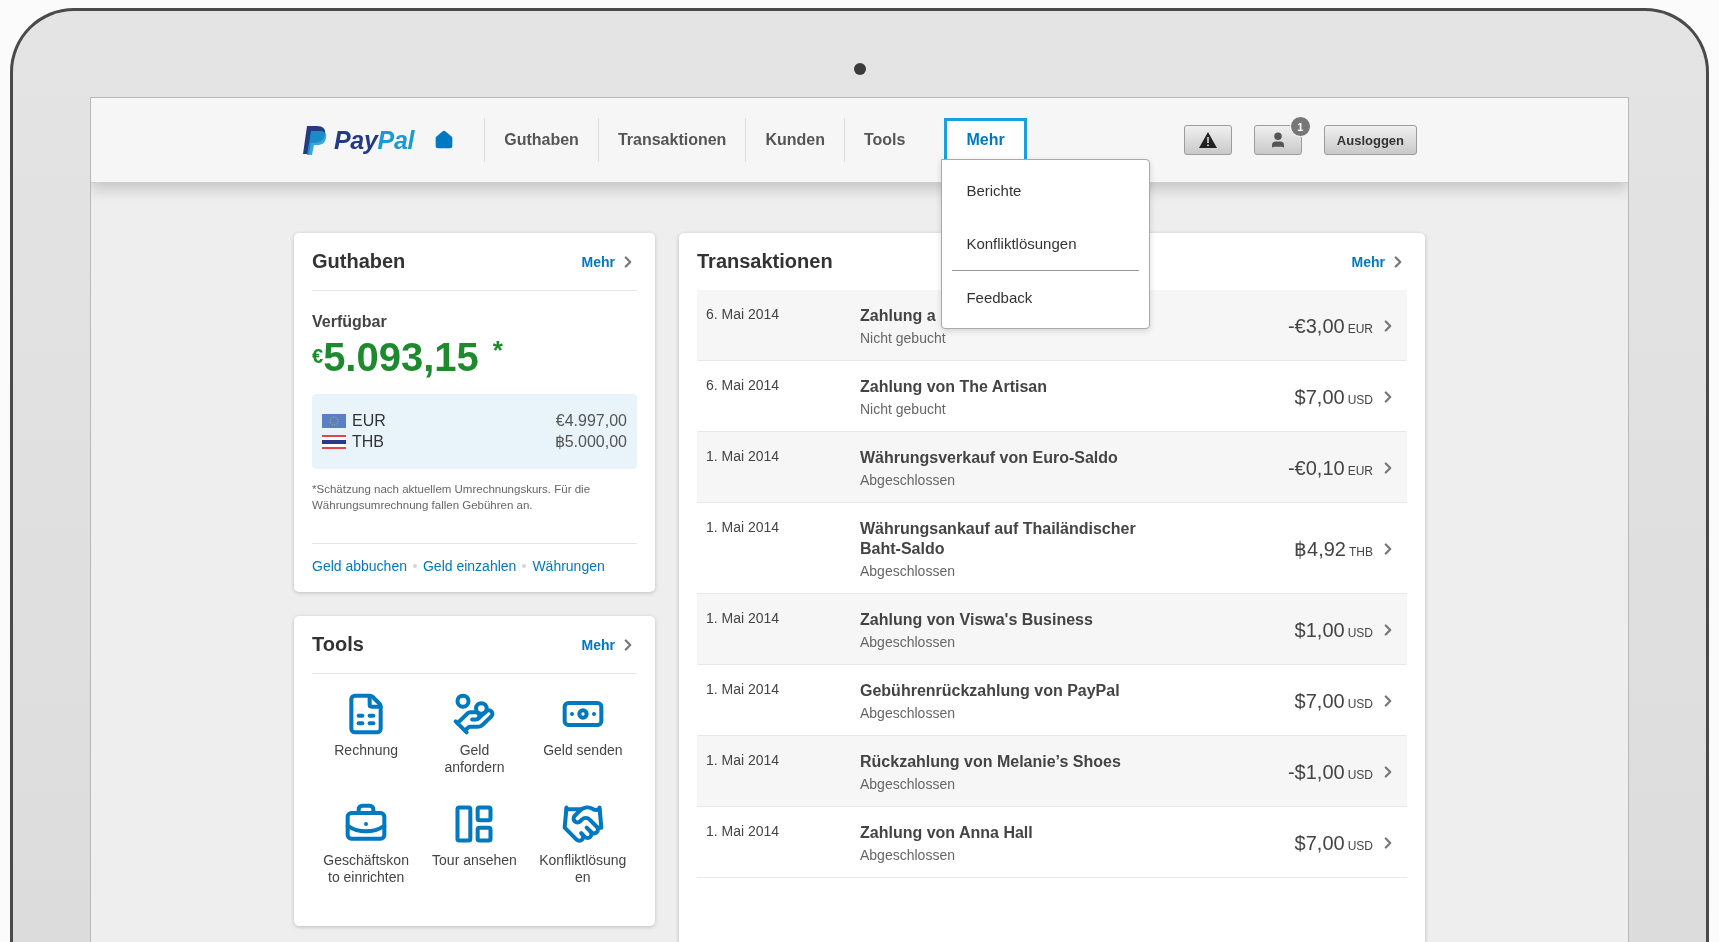  What do you see at coordinates (359, 261) in the screenshot?
I see `card-title: Guthaben` at bounding box center [359, 261].